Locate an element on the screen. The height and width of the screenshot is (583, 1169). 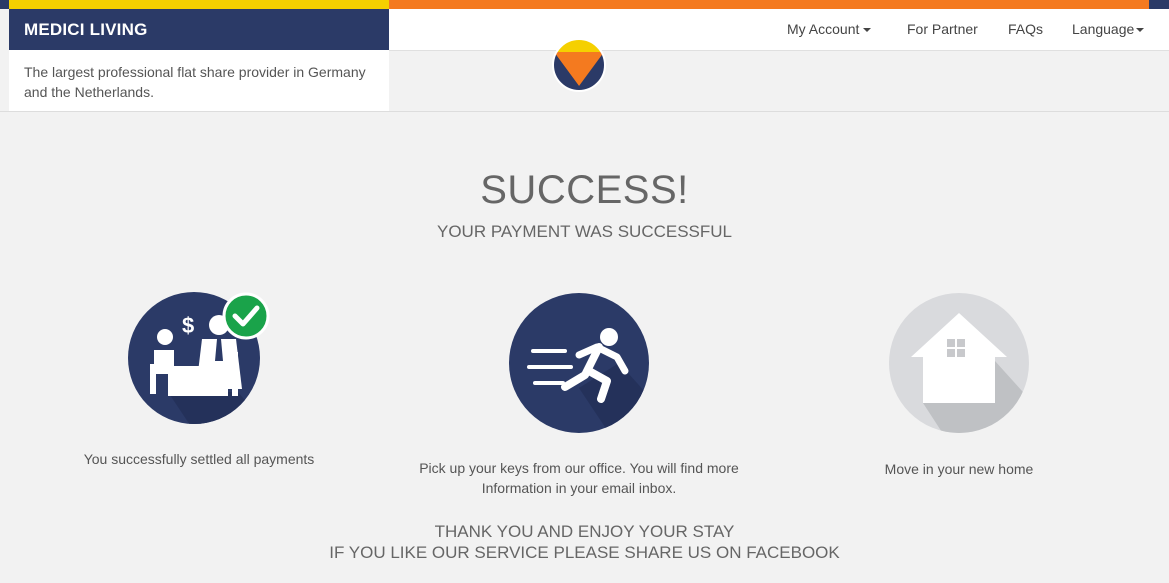
brand-name: MEDICI LIVING is located at coordinates (199, 29).